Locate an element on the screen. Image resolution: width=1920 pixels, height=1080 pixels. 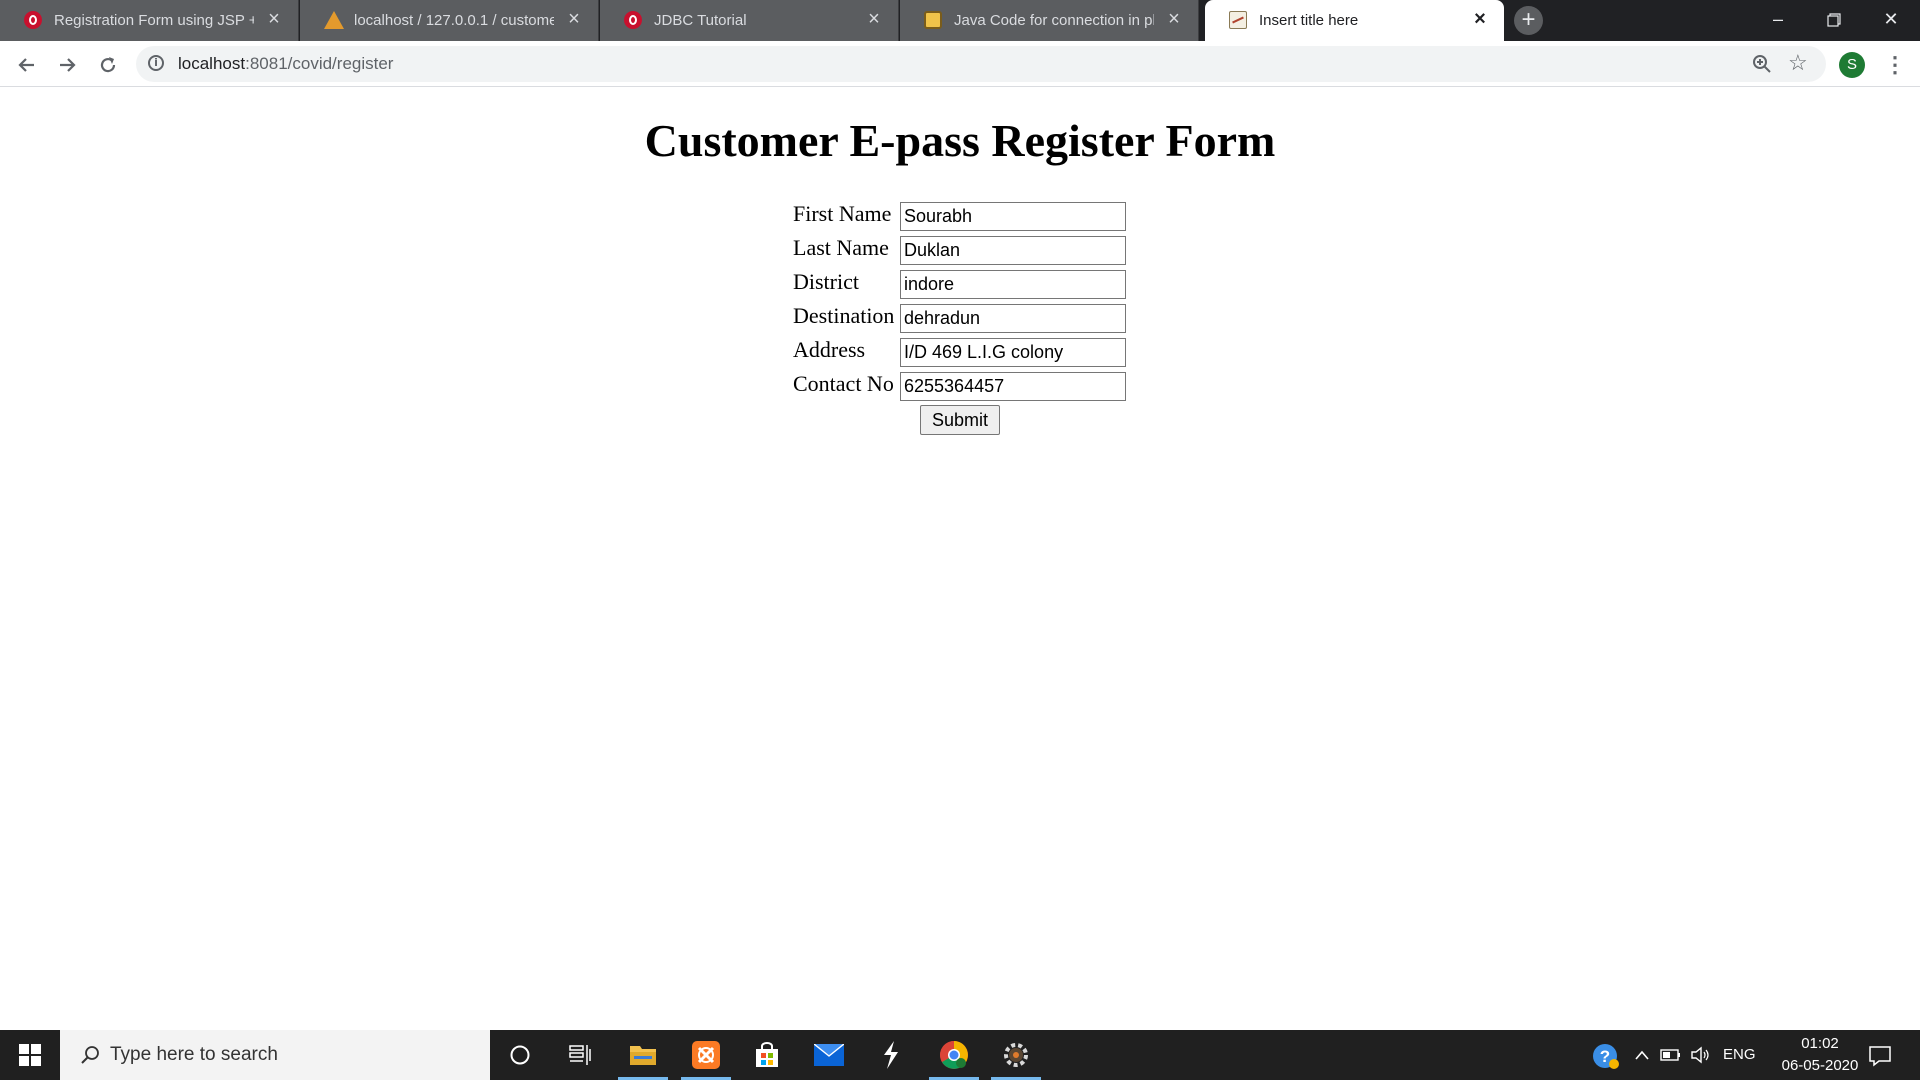
chrome-icon is located at coordinates (954, 1055).